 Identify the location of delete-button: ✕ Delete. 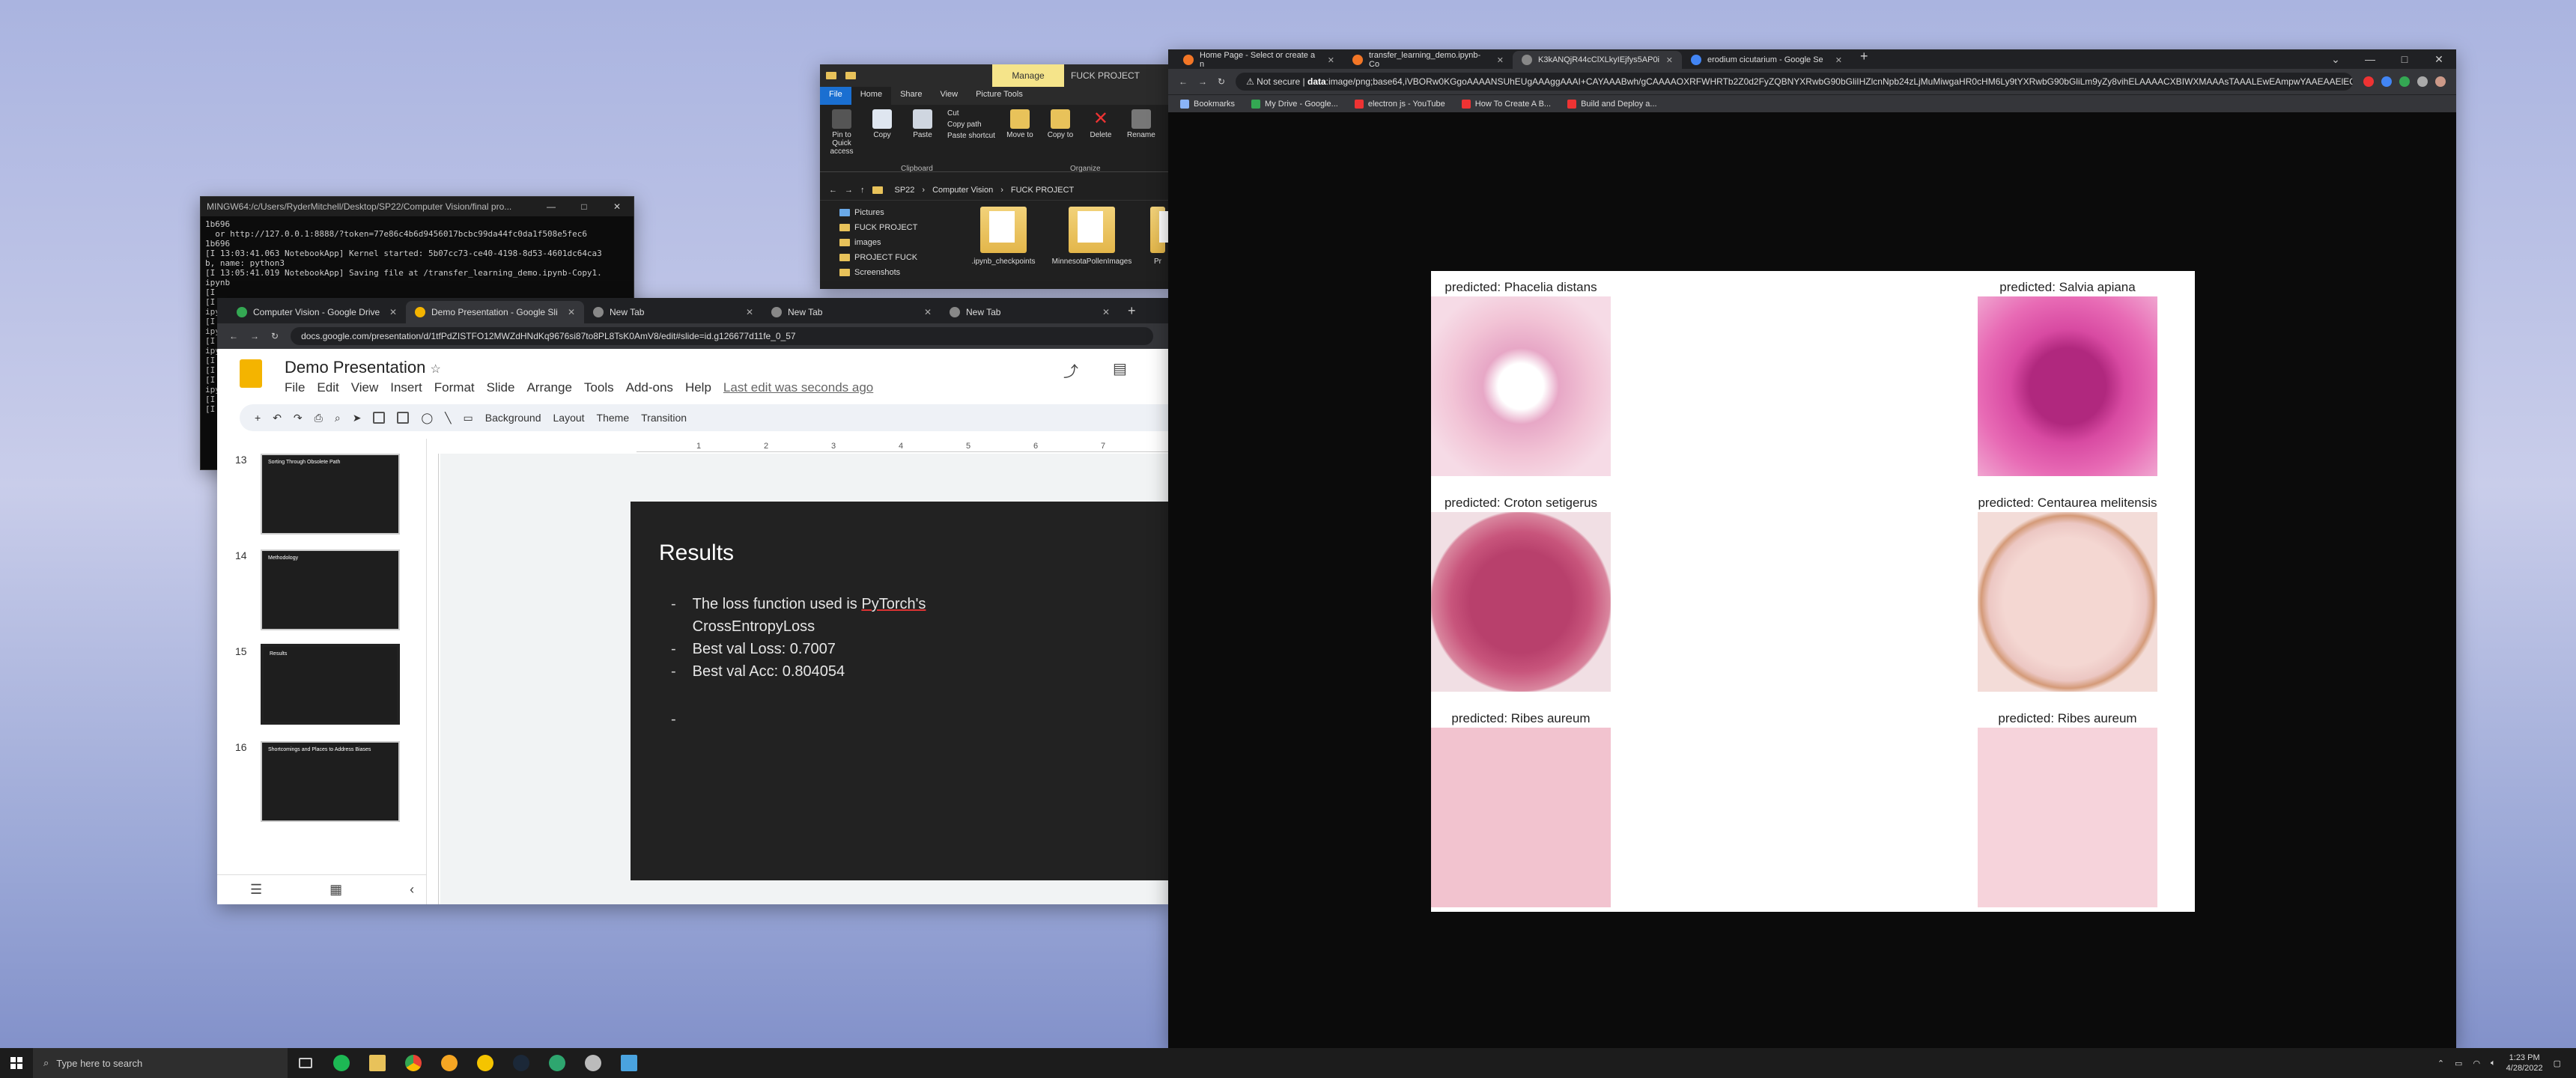
(1101, 124).